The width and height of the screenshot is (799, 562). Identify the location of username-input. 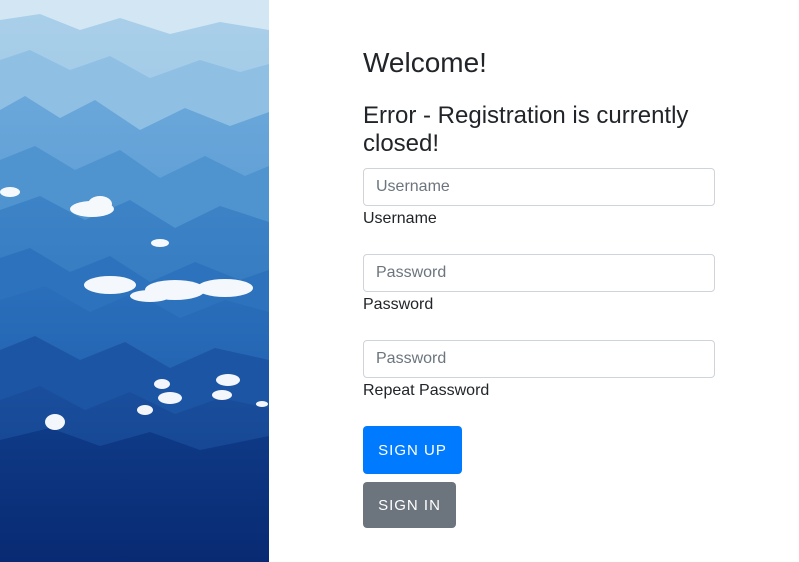
(539, 187).